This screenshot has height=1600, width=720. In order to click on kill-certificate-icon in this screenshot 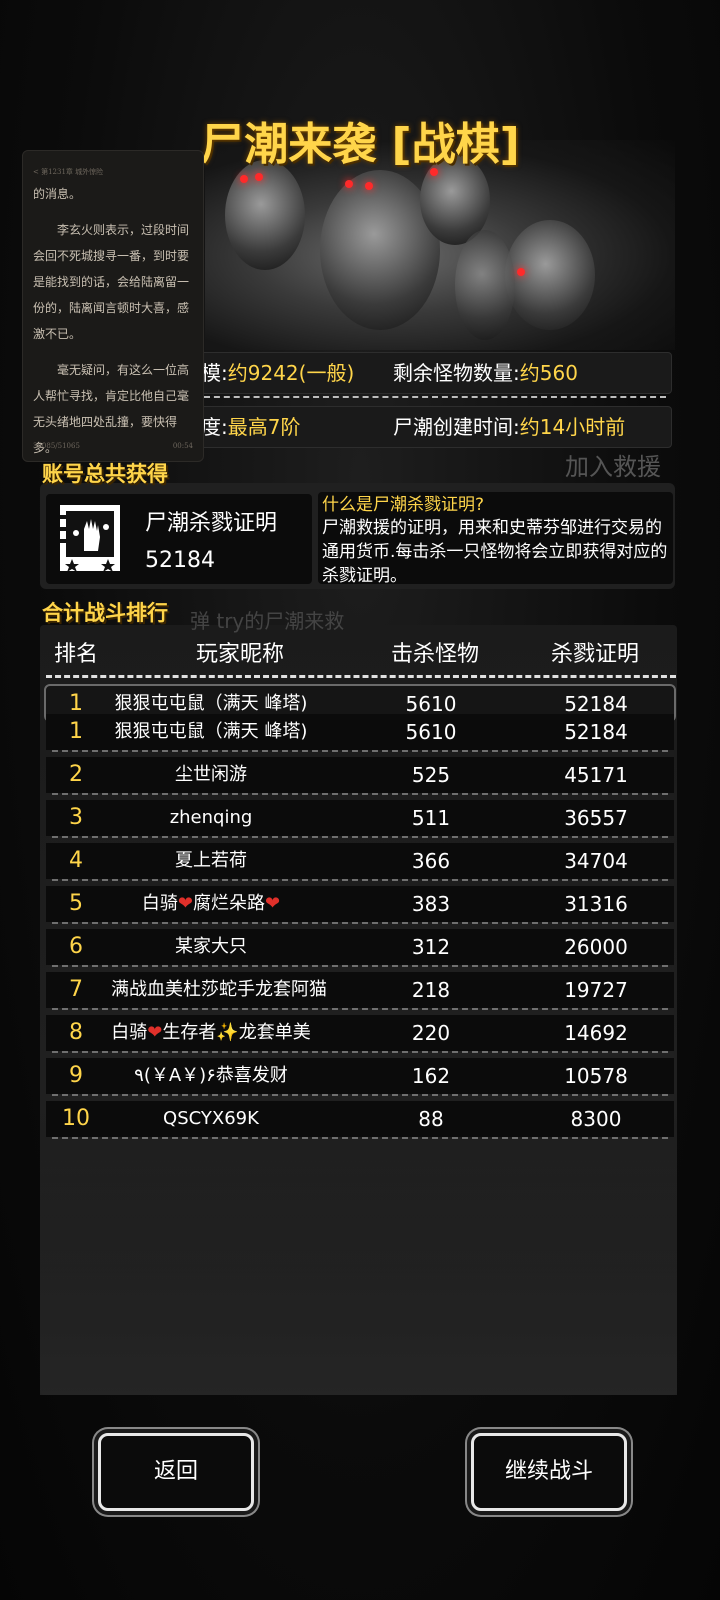, I will do `click(90, 538)`.